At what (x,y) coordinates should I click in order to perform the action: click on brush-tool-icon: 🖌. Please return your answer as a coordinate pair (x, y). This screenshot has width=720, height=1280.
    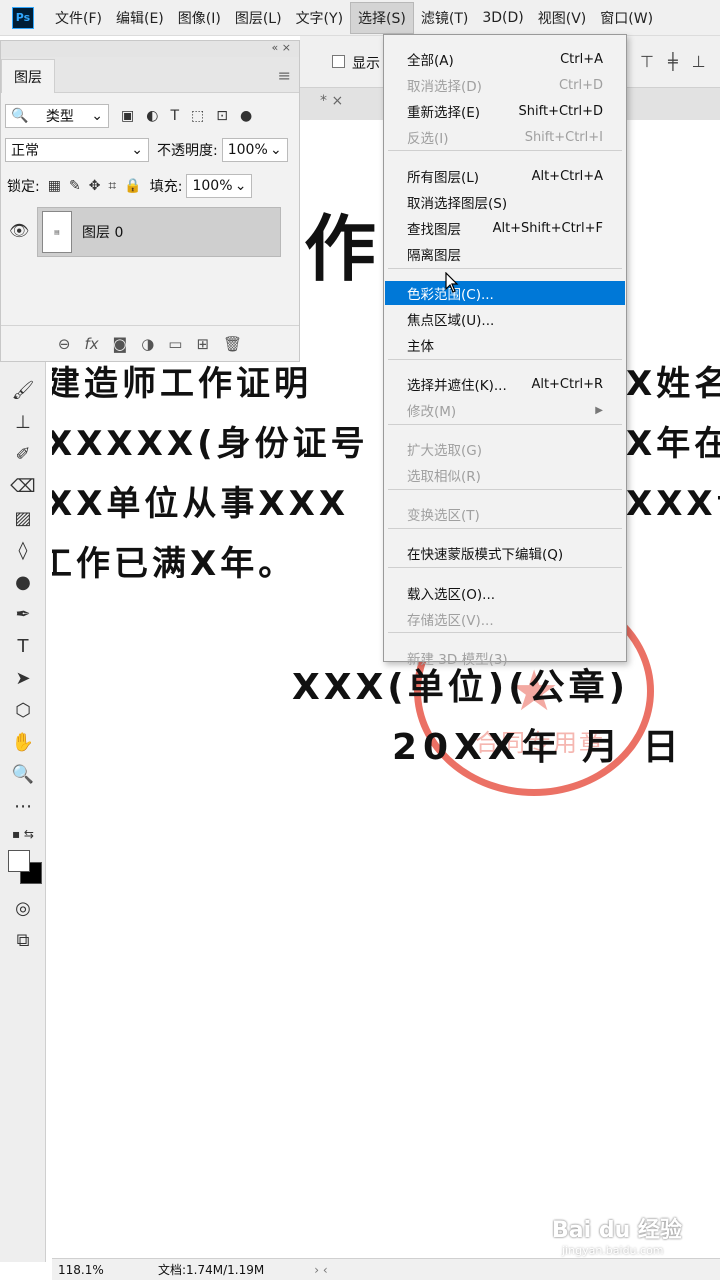
    Looking at the image, I should click on (23, 390).